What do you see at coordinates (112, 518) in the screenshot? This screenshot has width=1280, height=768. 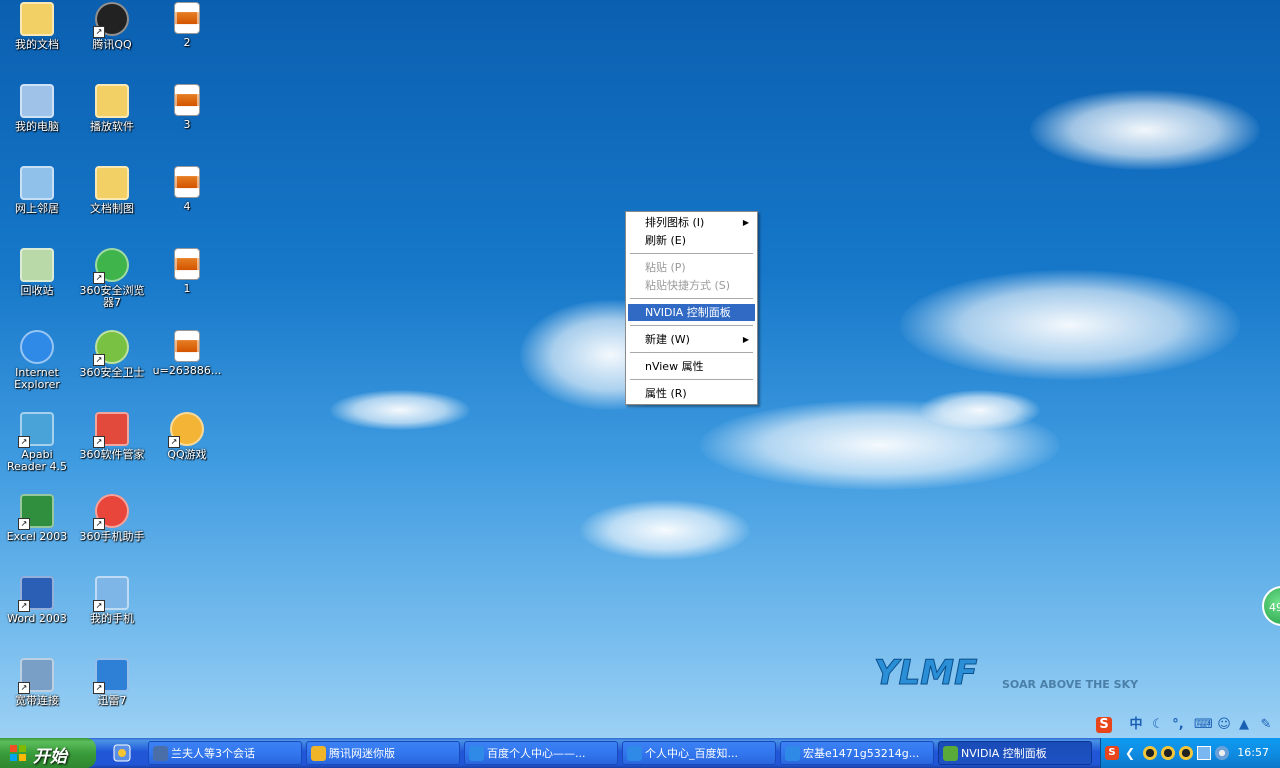 I see `desktop-icon: ↗ 360手机助手` at bounding box center [112, 518].